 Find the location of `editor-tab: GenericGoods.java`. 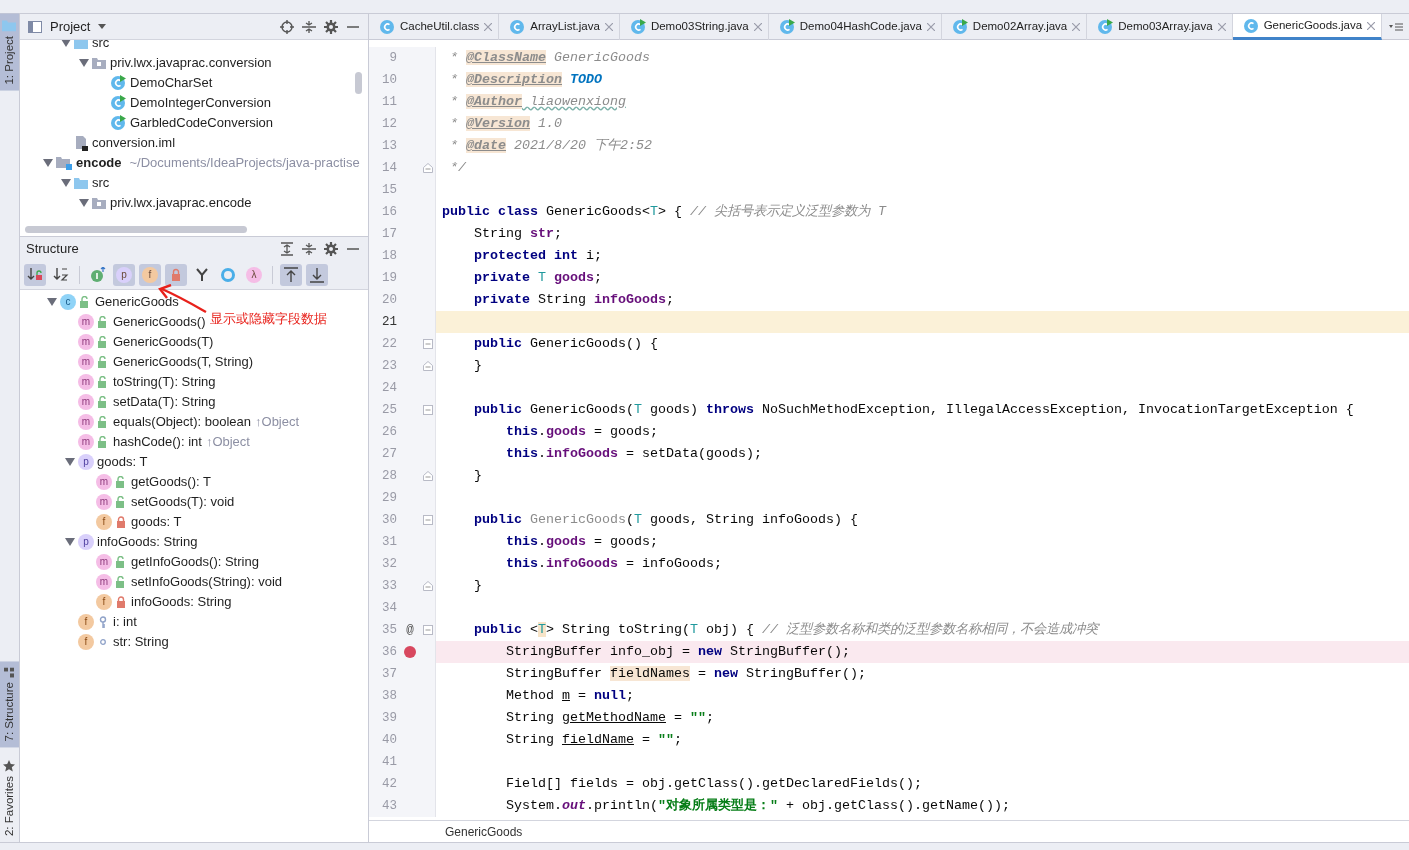

editor-tab: GenericGoods.java is located at coordinates (1307, 27).